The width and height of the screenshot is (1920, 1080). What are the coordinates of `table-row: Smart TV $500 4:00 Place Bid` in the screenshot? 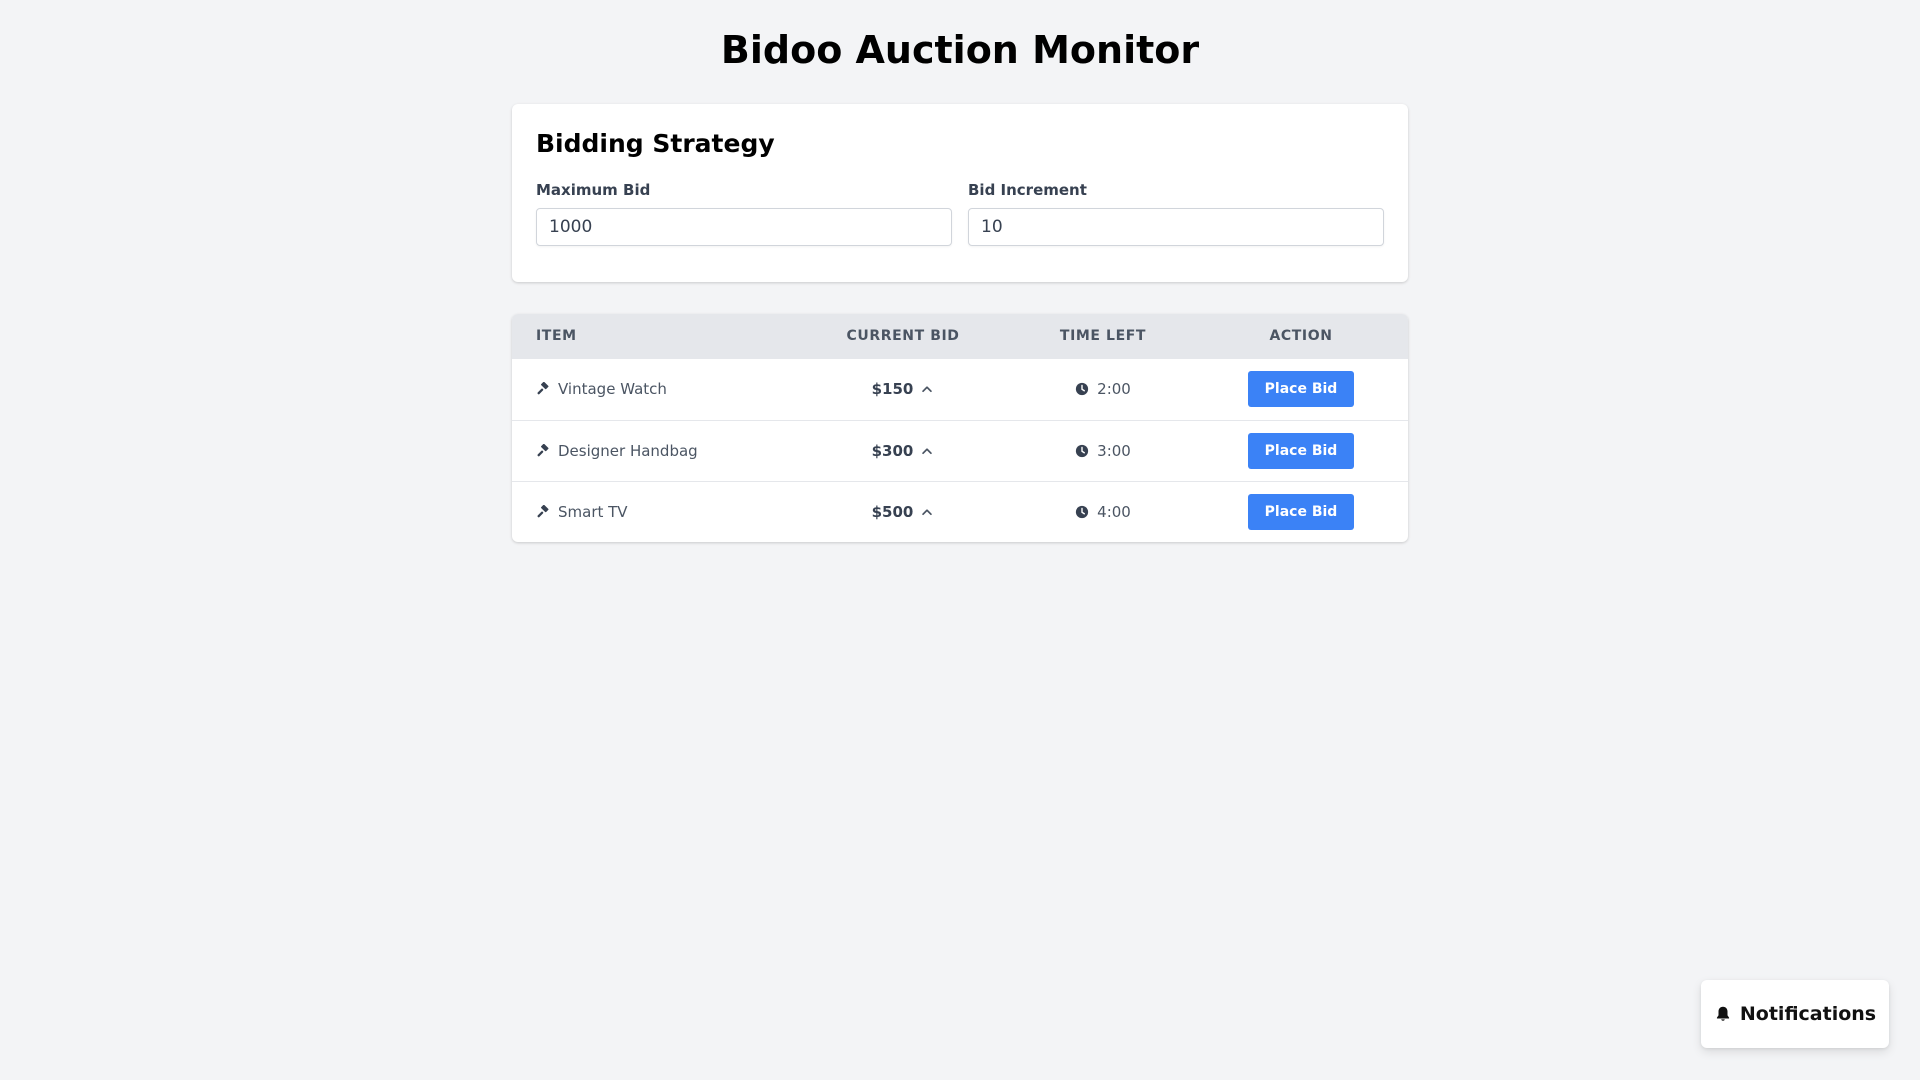 It's located at (960, 511).